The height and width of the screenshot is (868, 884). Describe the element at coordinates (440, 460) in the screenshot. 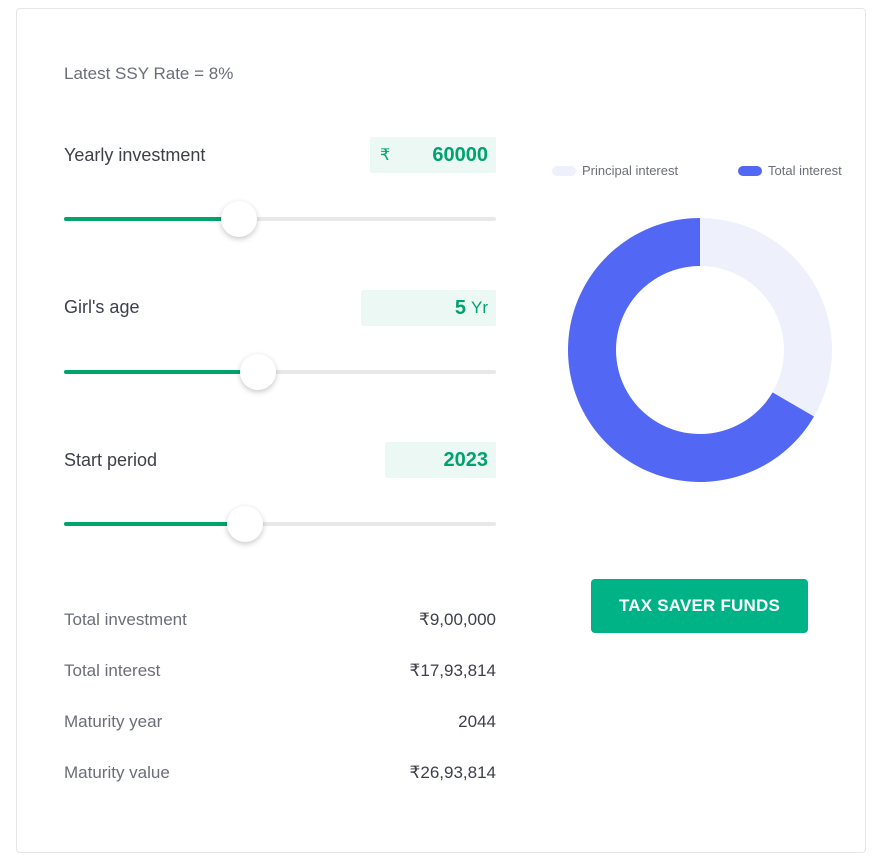

I see `start-period-field: 2023` at that location.